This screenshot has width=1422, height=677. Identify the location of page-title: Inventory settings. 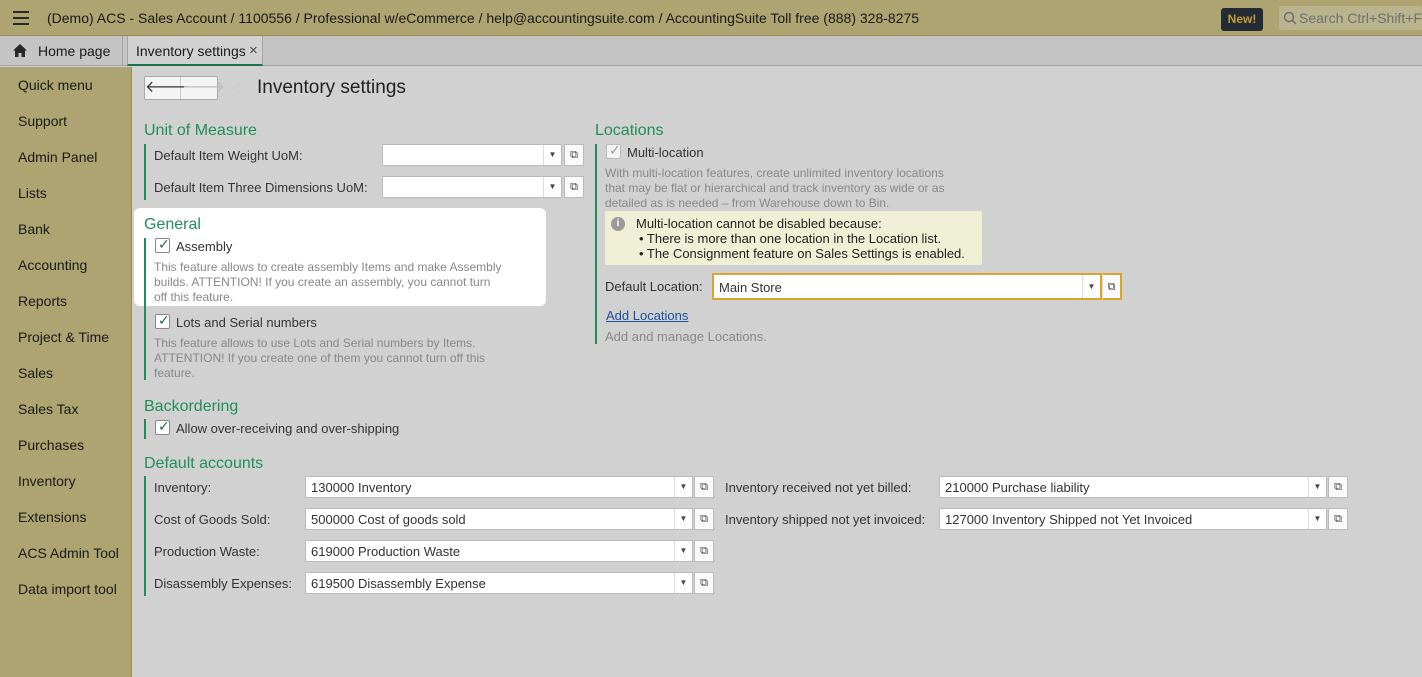
(331, 87).